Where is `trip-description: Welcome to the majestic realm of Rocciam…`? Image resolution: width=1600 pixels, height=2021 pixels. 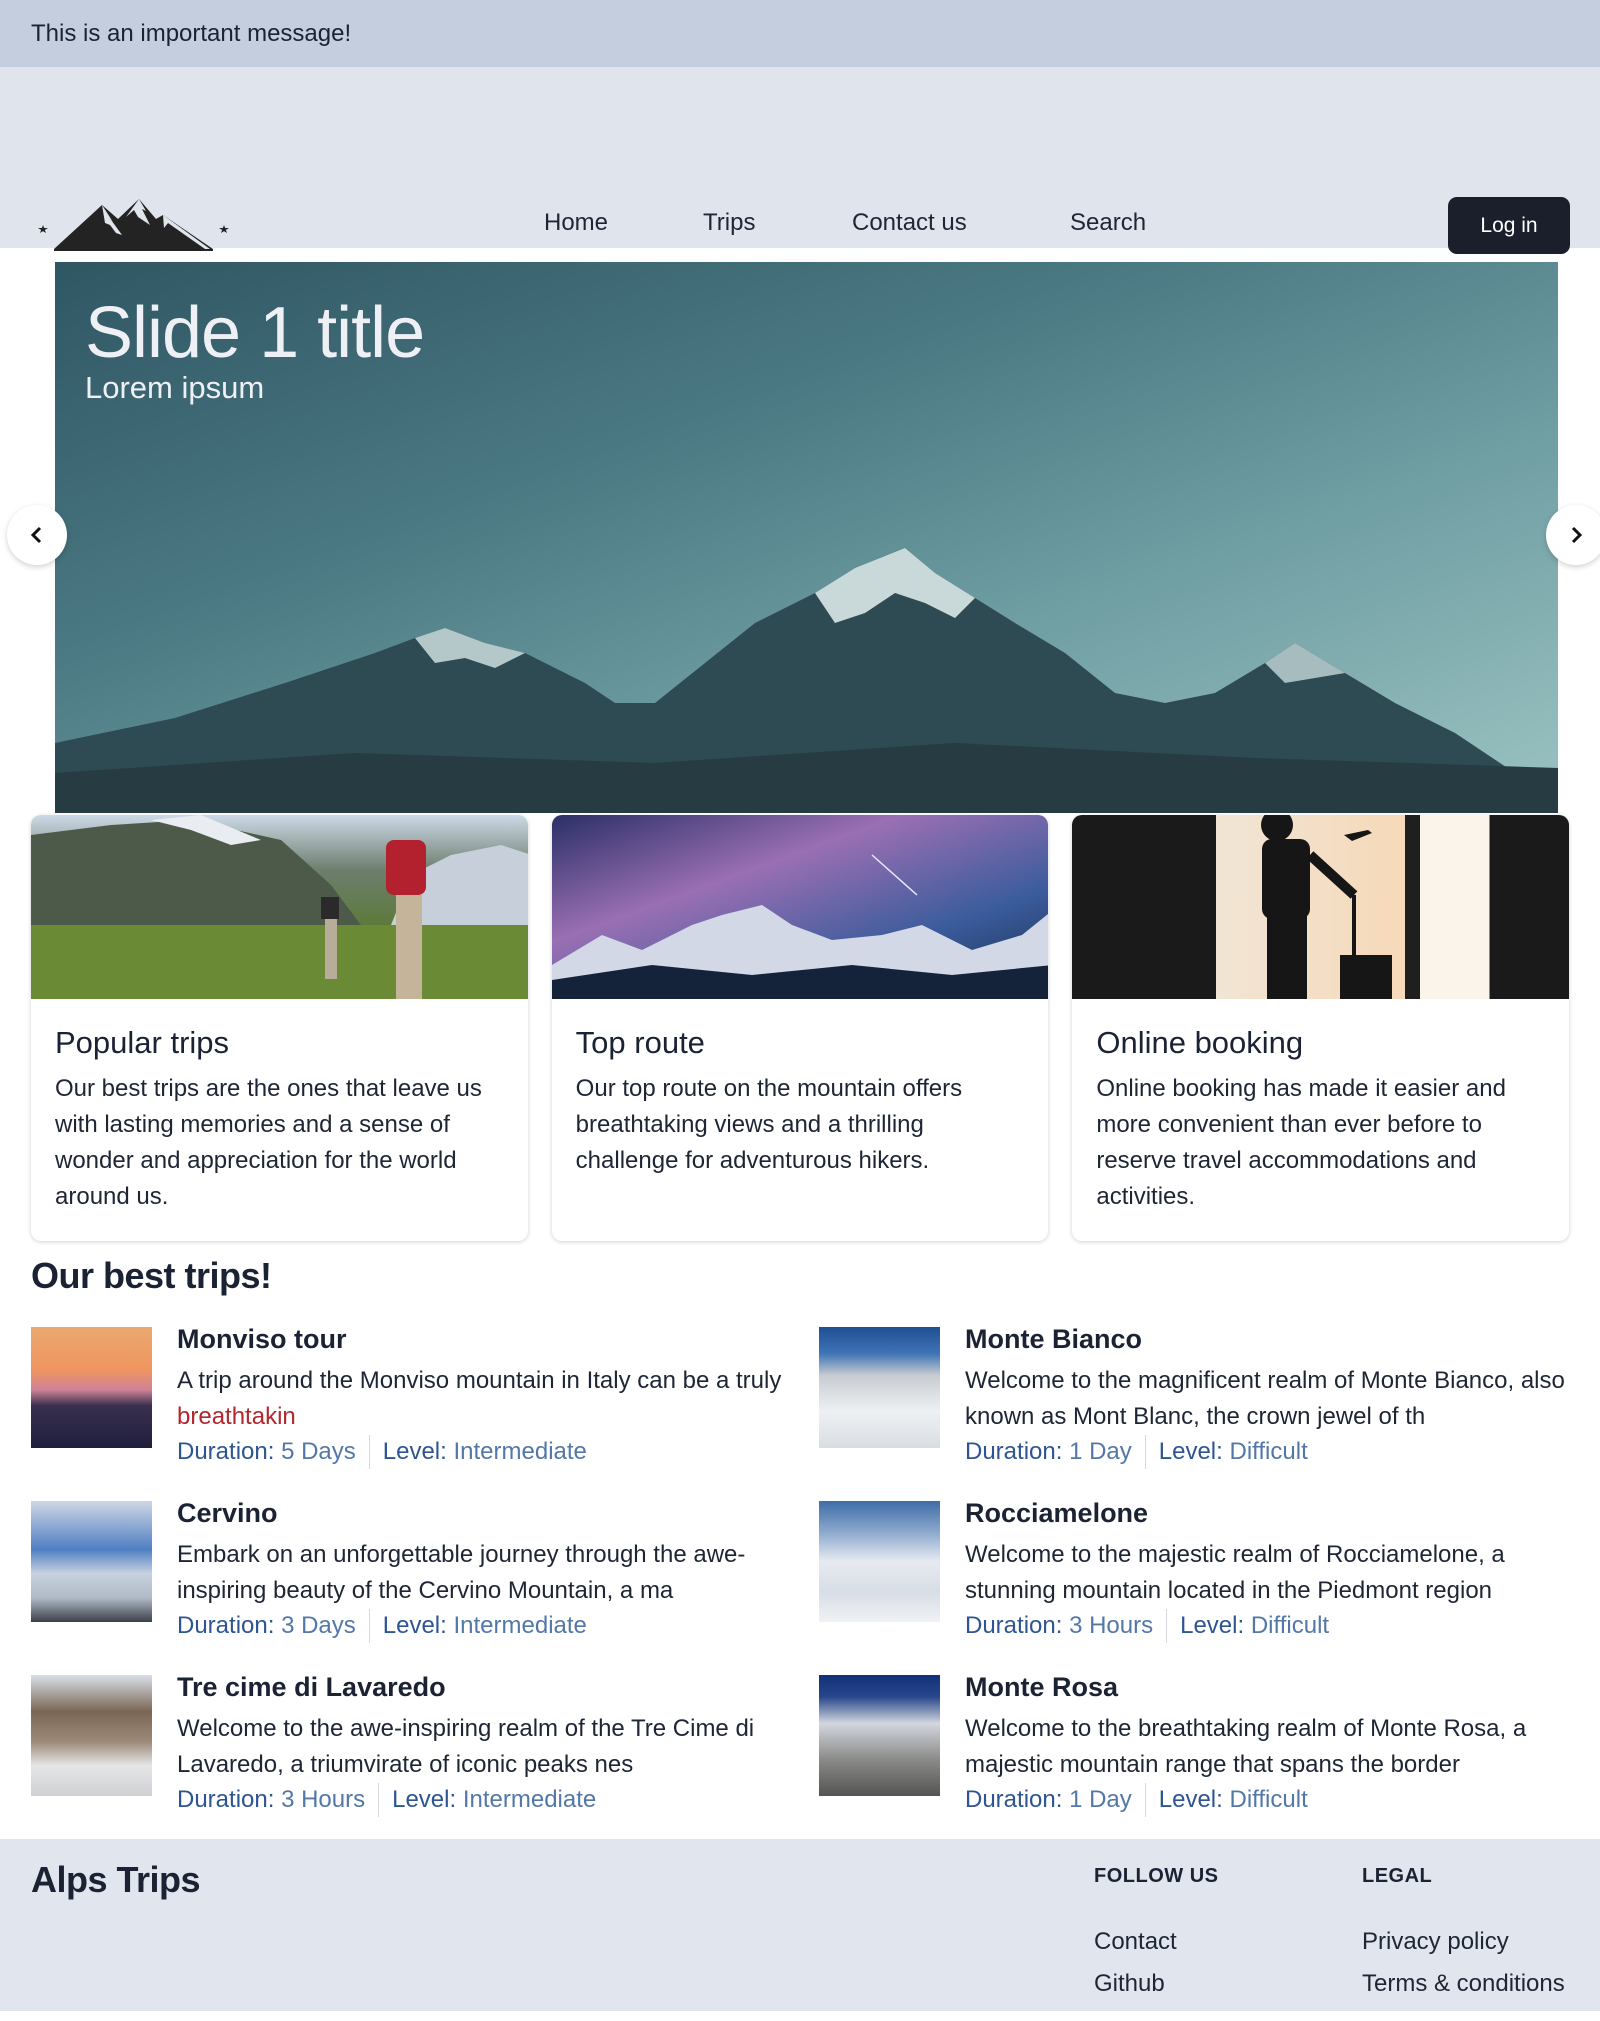
trip-description: Welcome to the majestic realm of Rocciam… is located at coordinates (1235, 1572).